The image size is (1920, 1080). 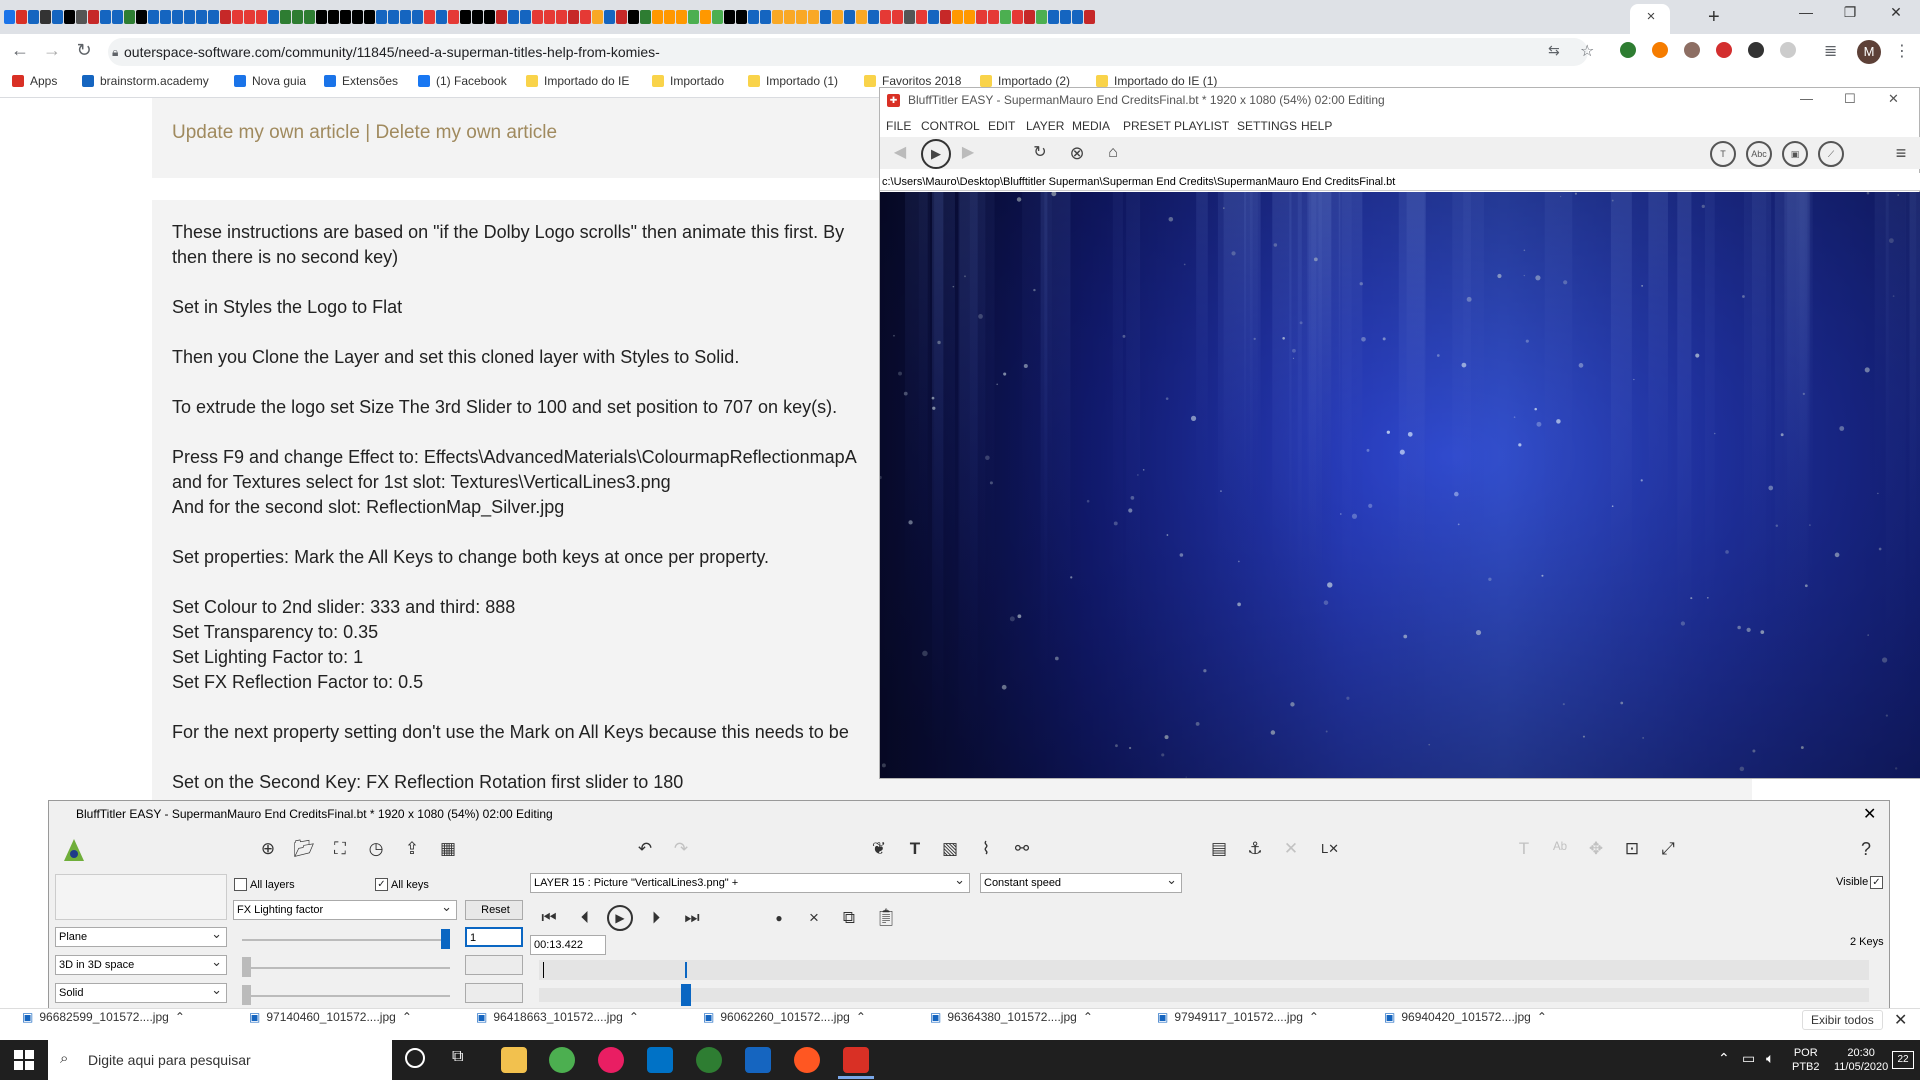 What do you see at coordinates (1850, 99) in the screenshot?
I see `player-maximize-button: ☐` at bounding box center [1850, 99].